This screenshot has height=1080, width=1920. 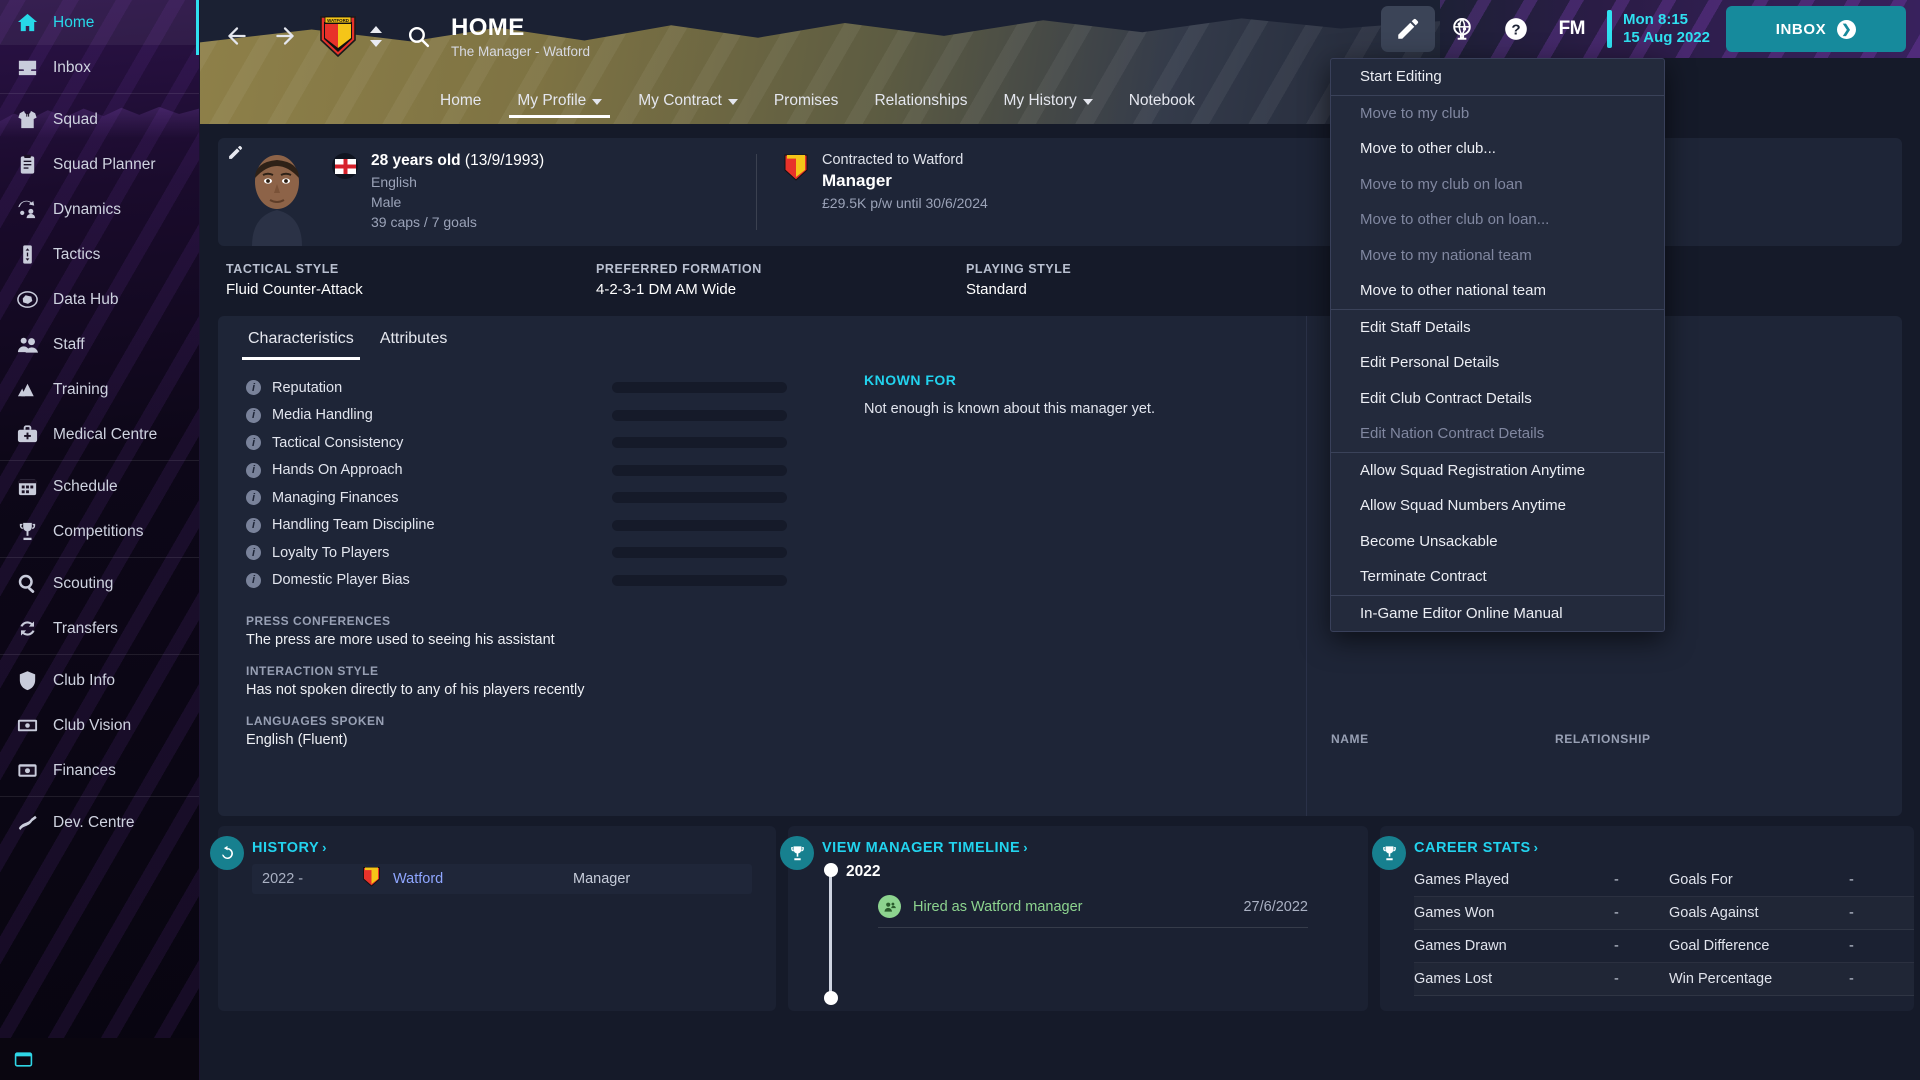 What do you see at coordinates (1048, 101) in the screenshot?
I see `tab-my-history: My History` at bounding box center [1048, 101].